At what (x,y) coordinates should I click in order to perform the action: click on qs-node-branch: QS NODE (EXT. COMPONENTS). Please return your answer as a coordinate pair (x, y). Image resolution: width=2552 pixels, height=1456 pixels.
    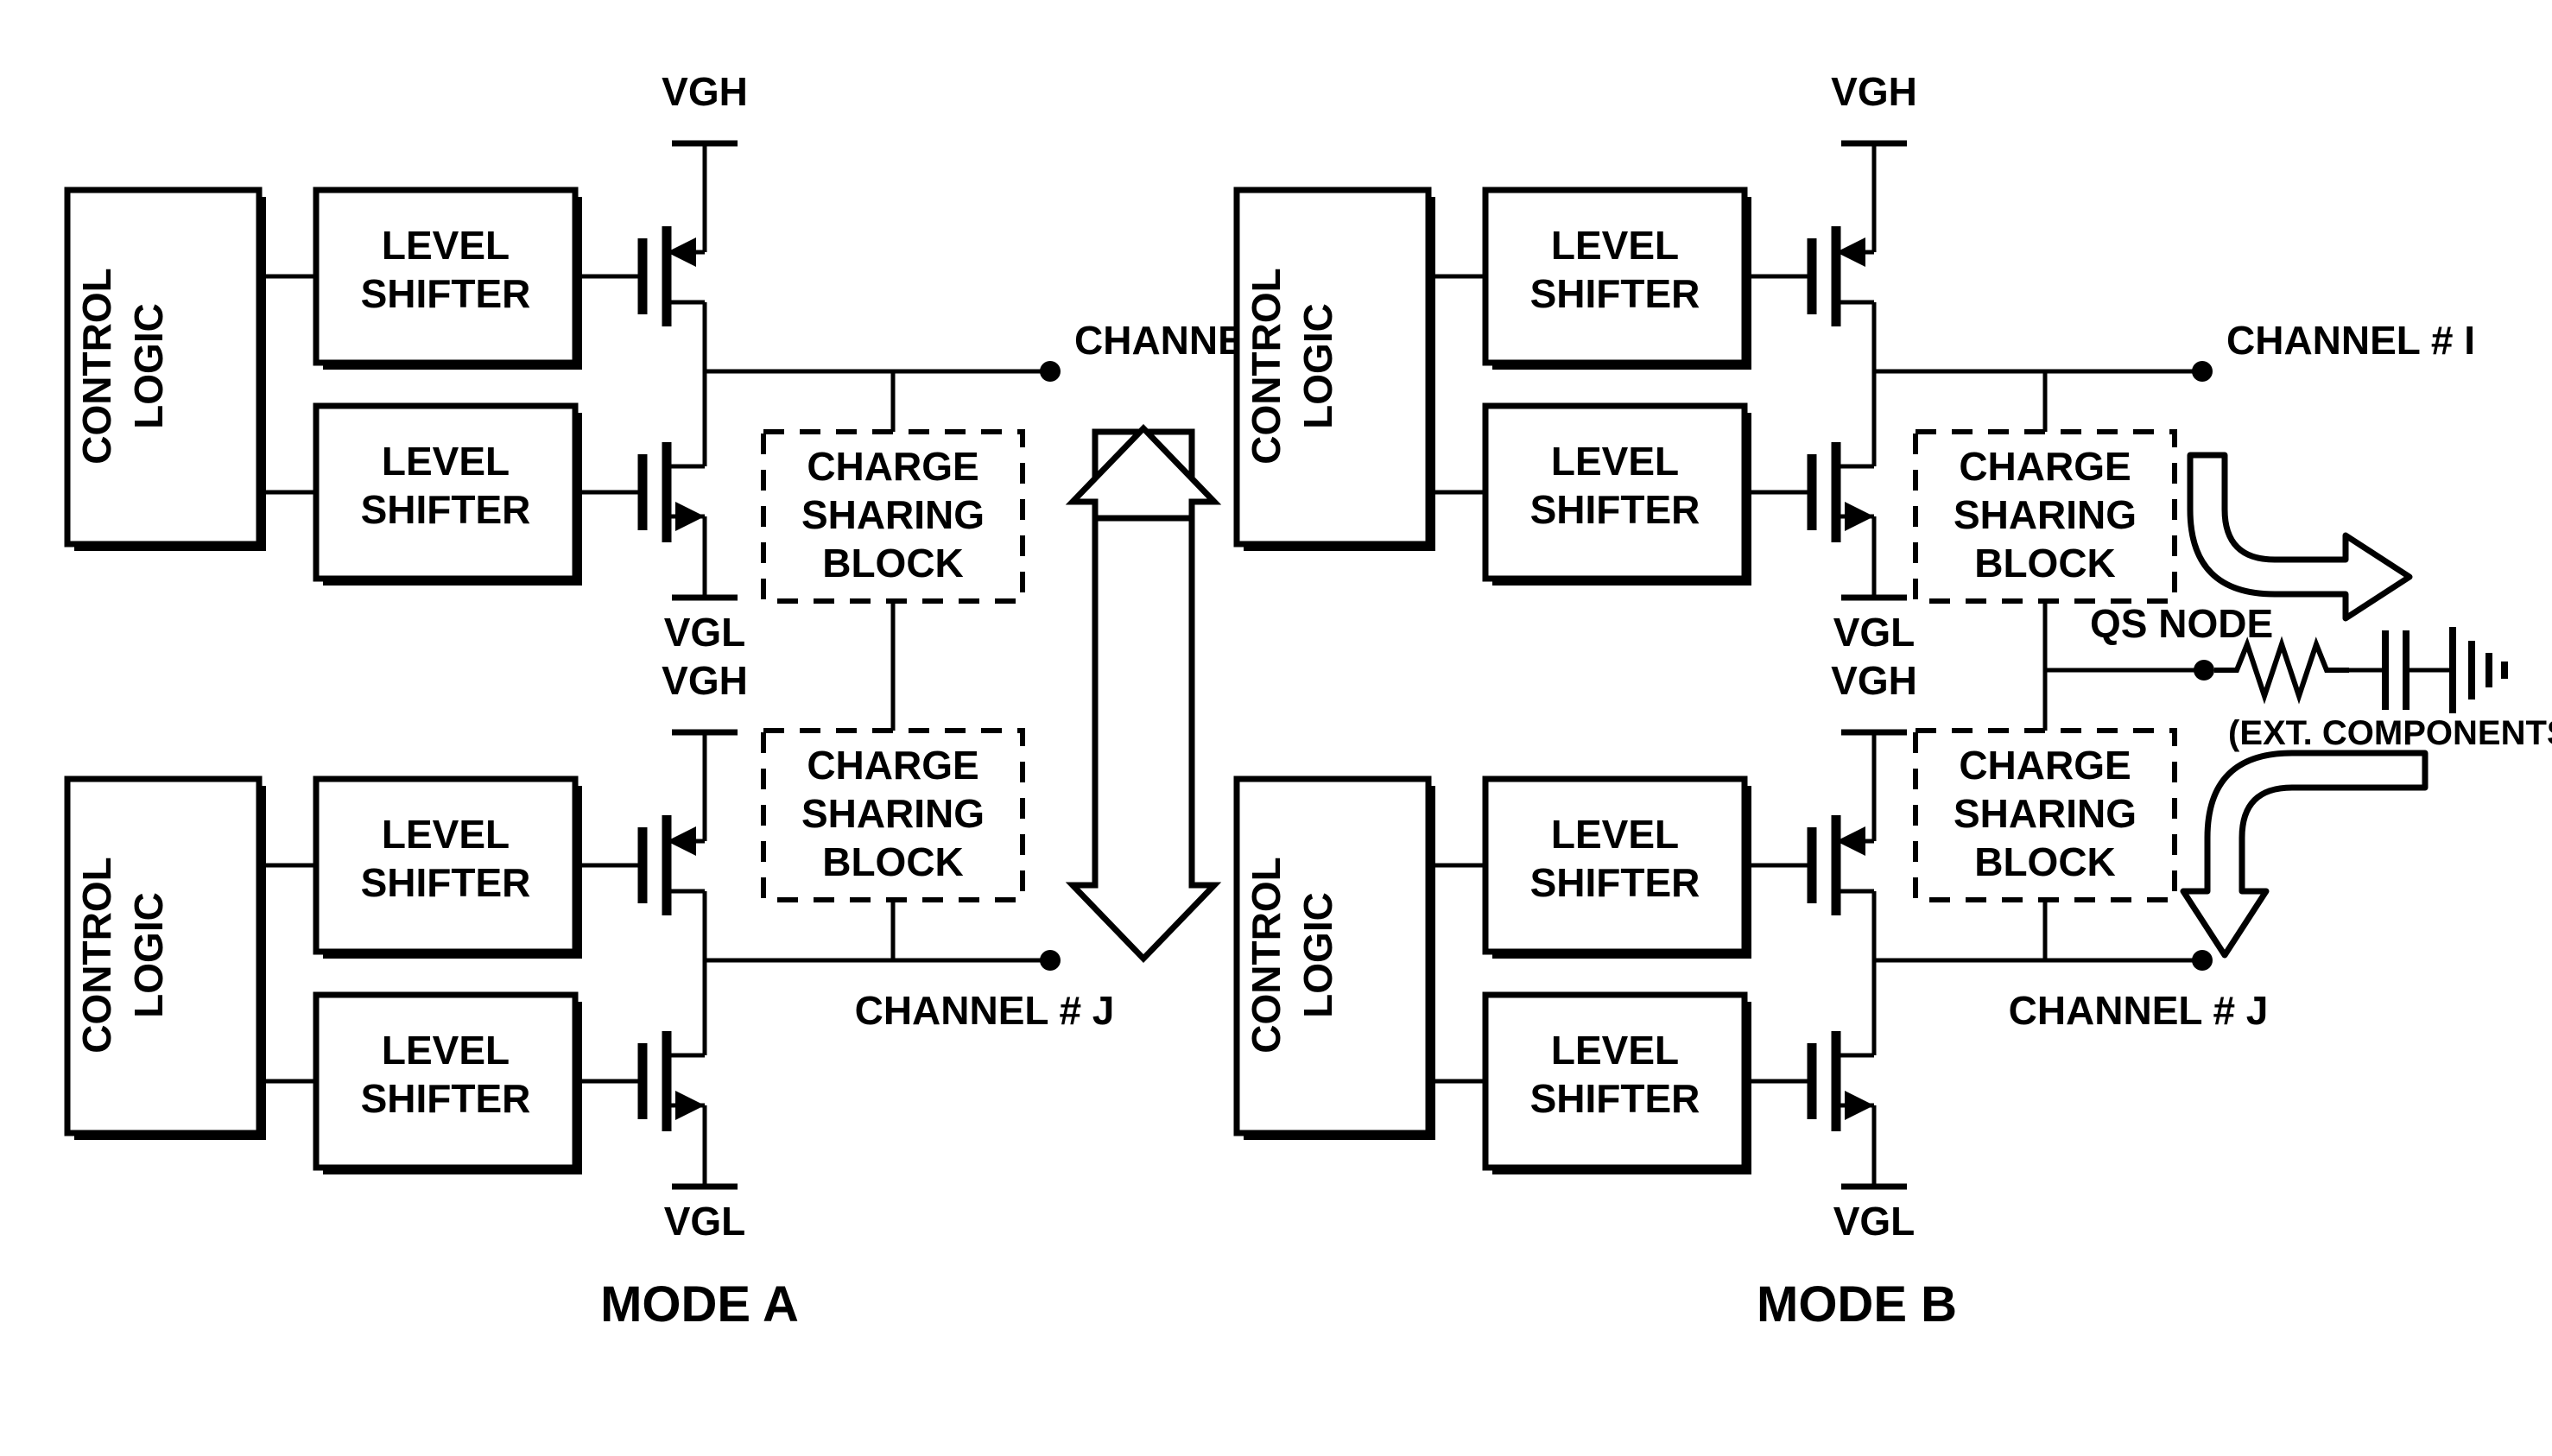
    Looking at the image, I should click on (2298, 676).